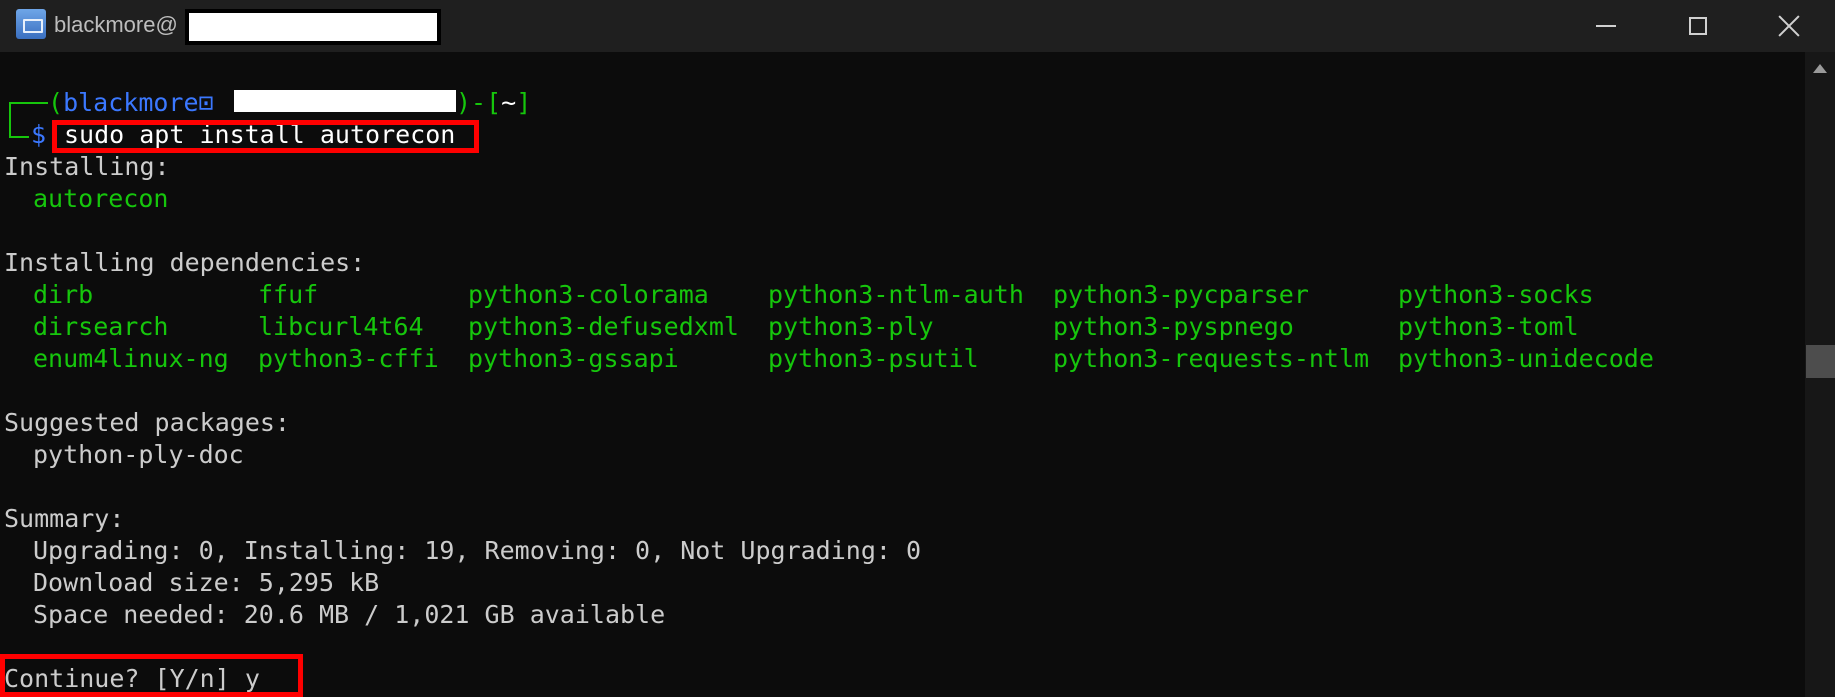  Describe the element at coordinates (116, 24) in the screenshot. I see `window-title: blackmore@` at that location.